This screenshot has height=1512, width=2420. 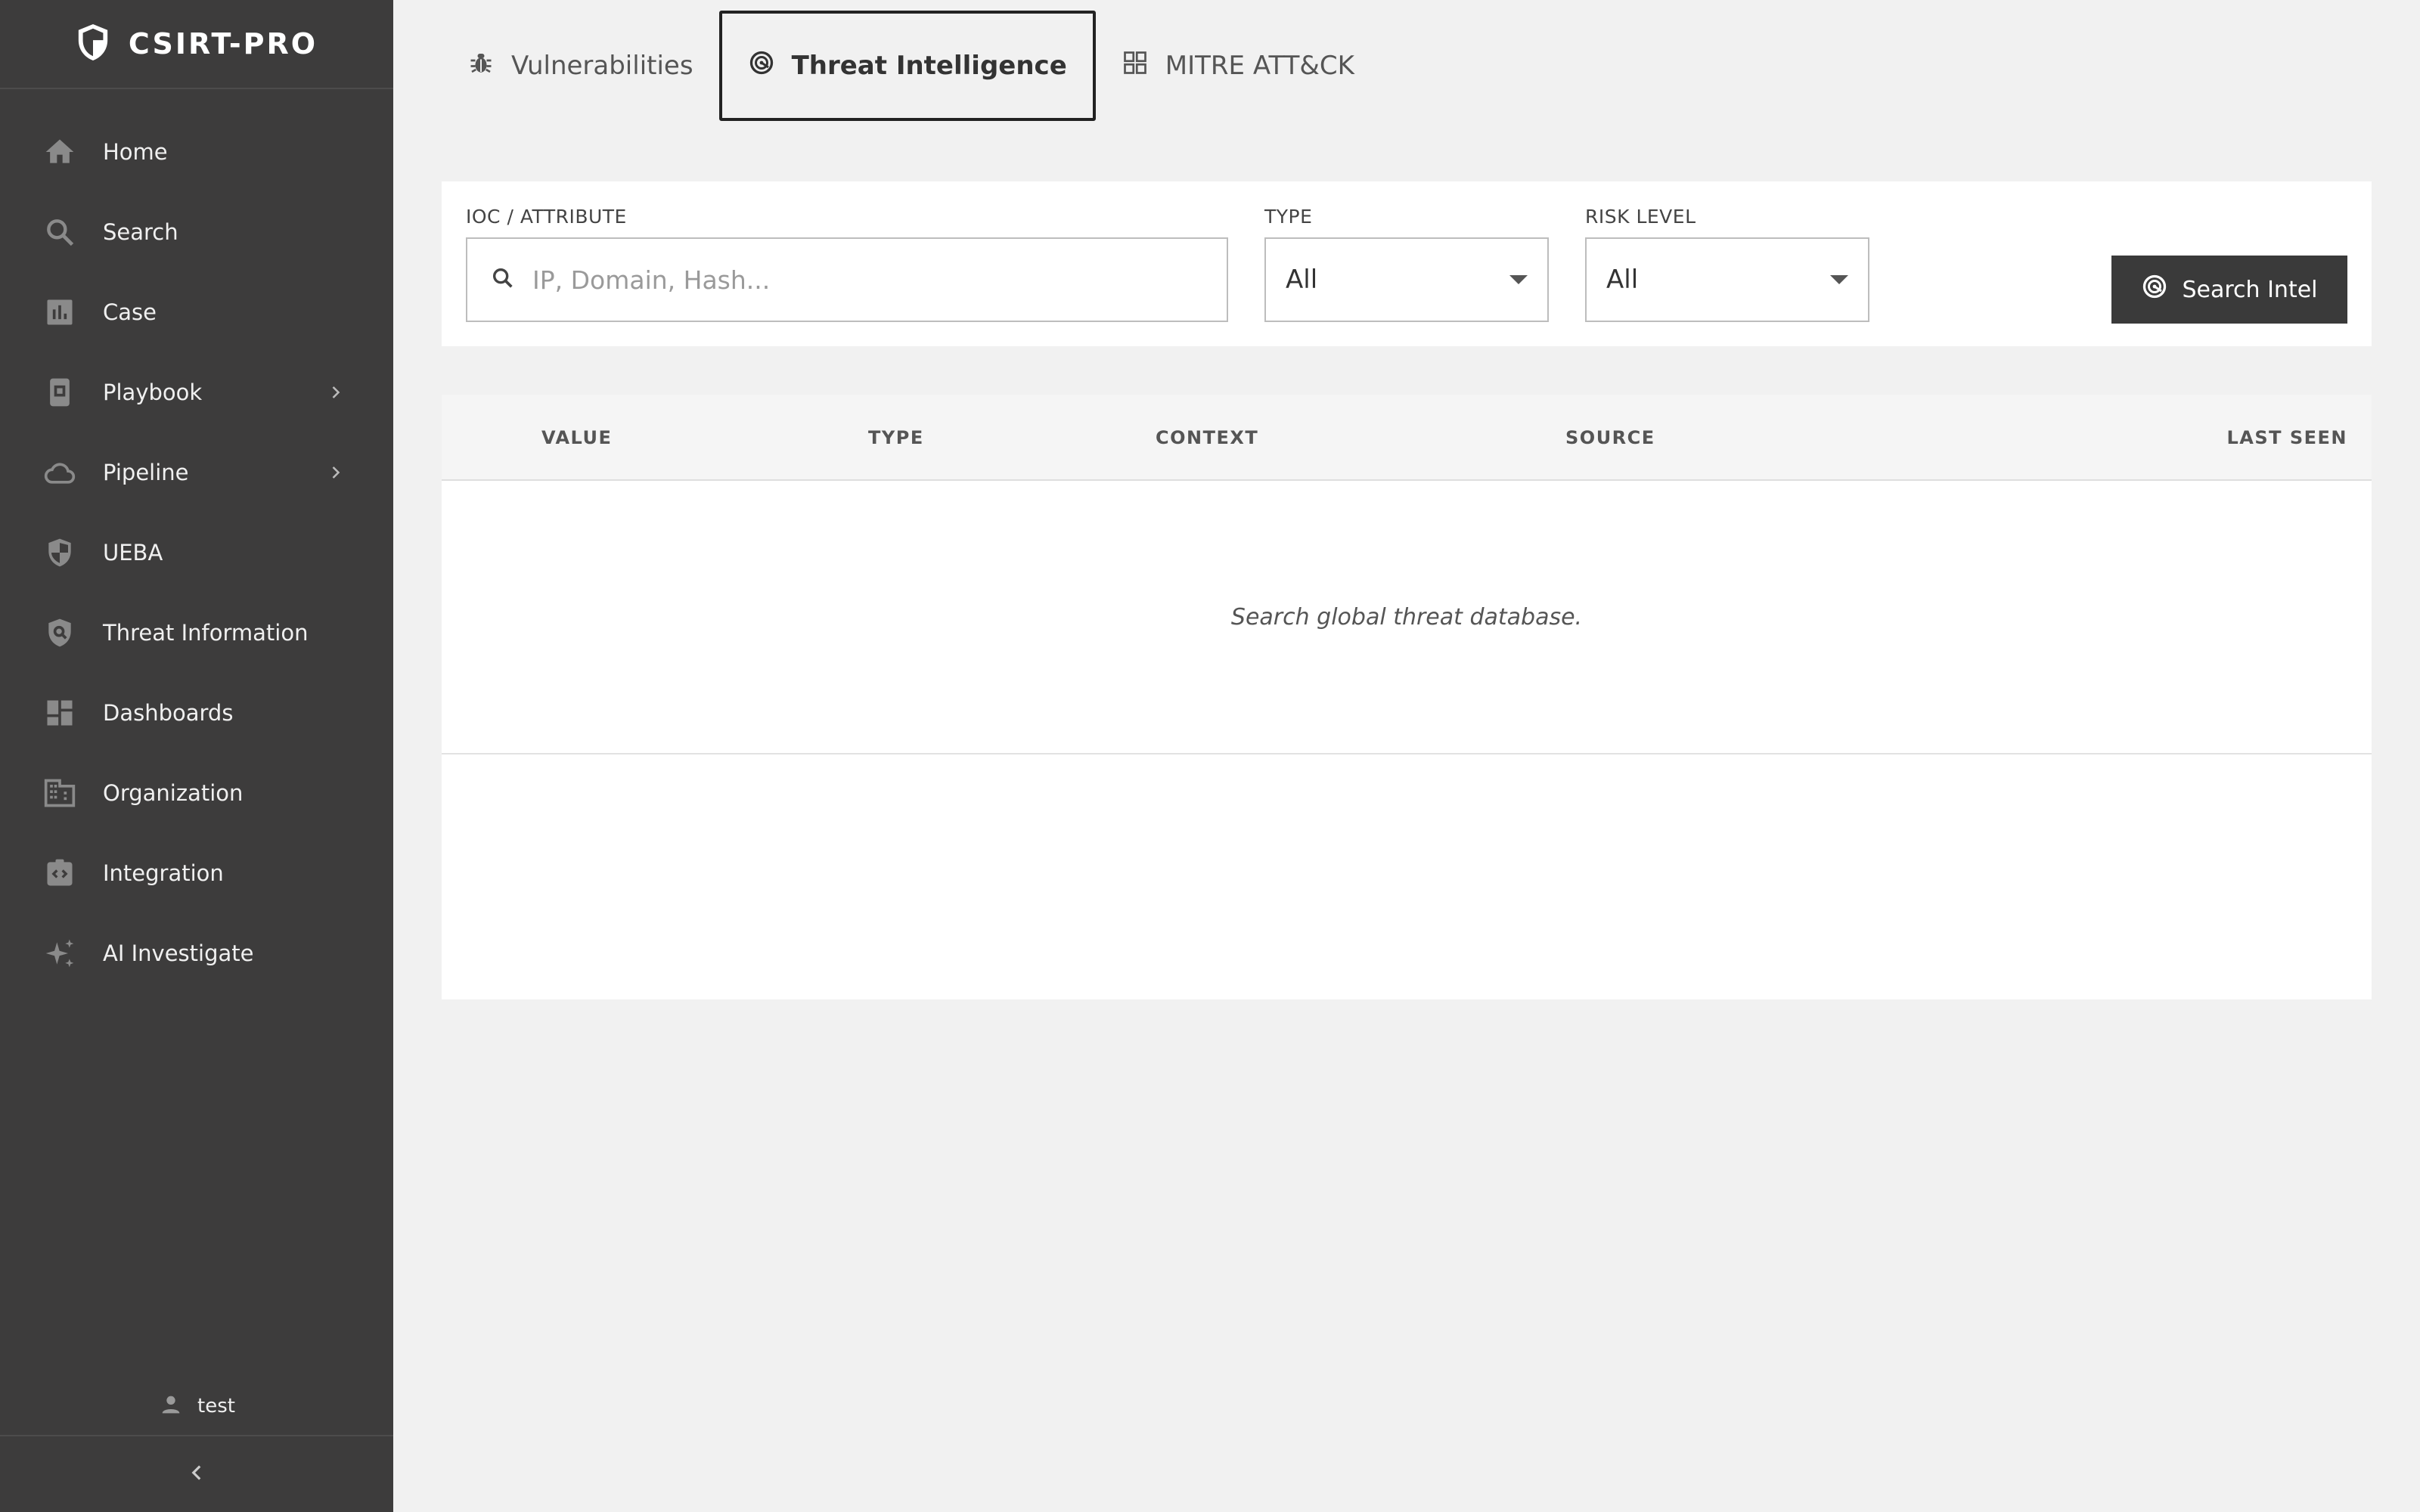 I want to click on sparkle-icon, so click(x=59, y=954).